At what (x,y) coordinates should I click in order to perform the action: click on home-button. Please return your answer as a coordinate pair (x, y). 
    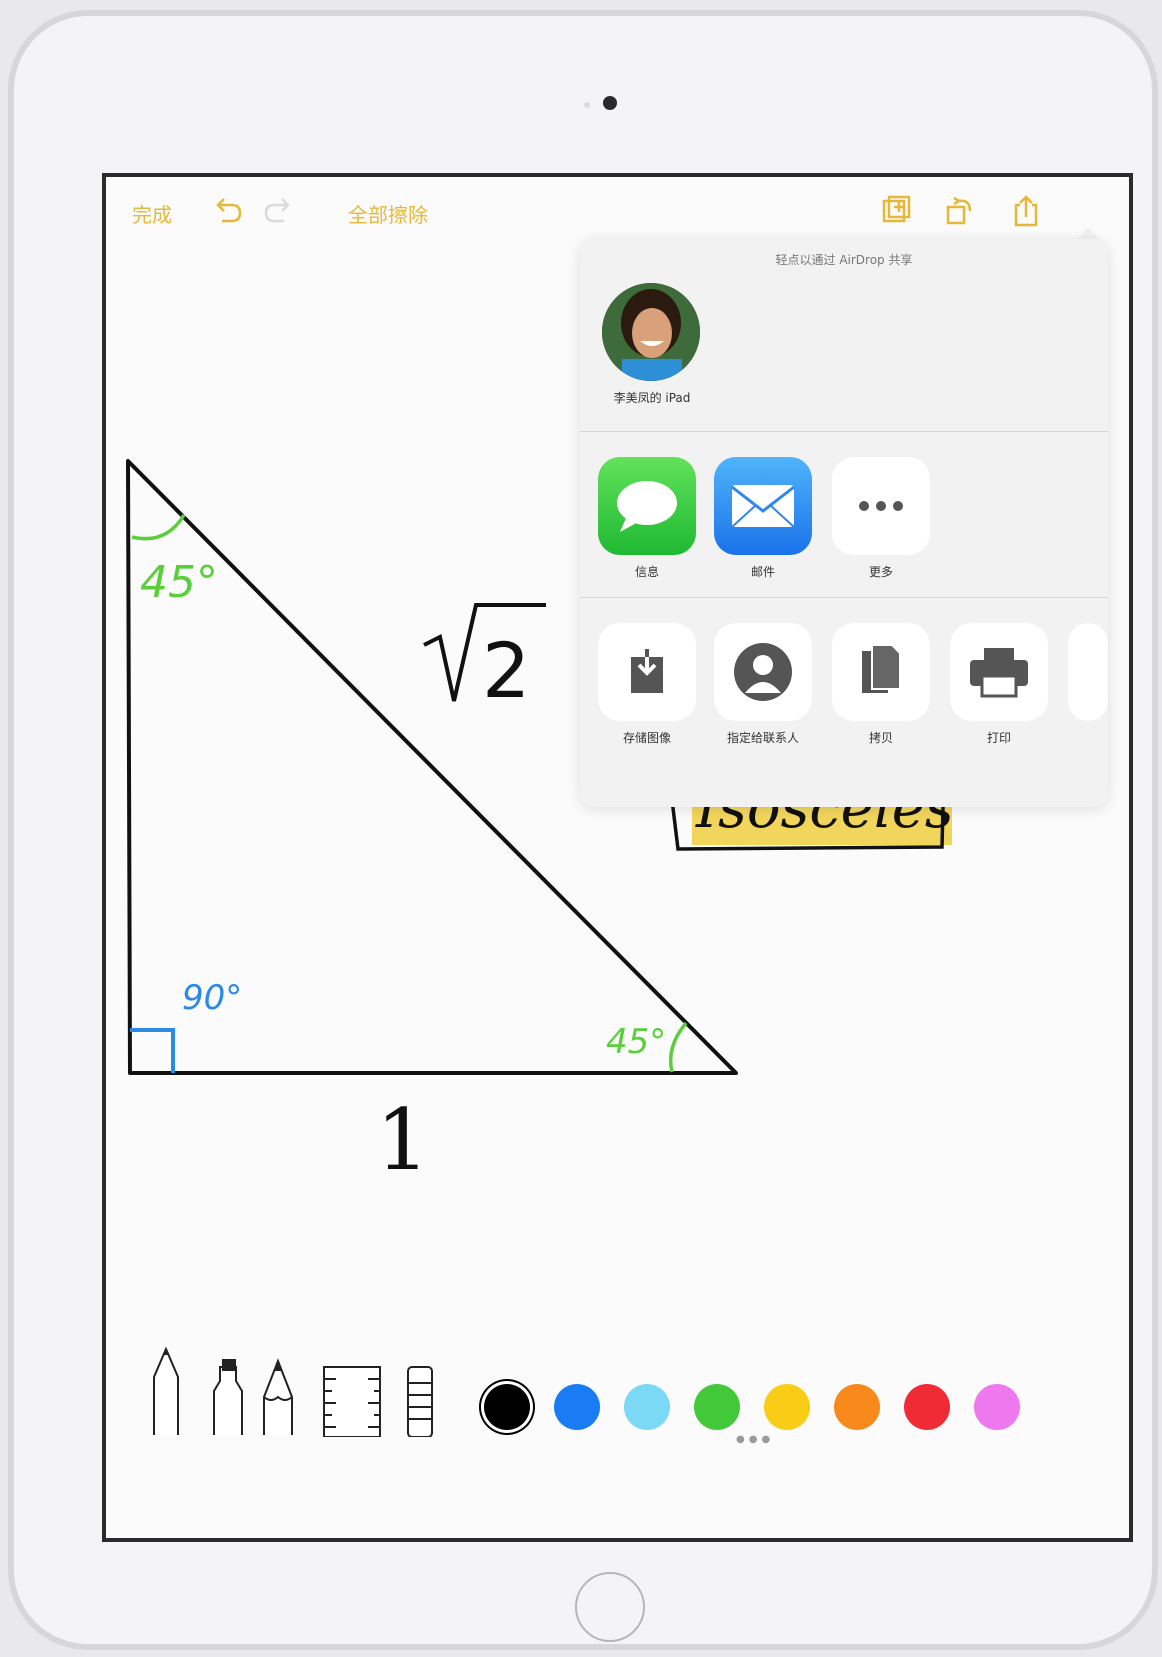
    Looking at the image, I should click on (610, 1607).